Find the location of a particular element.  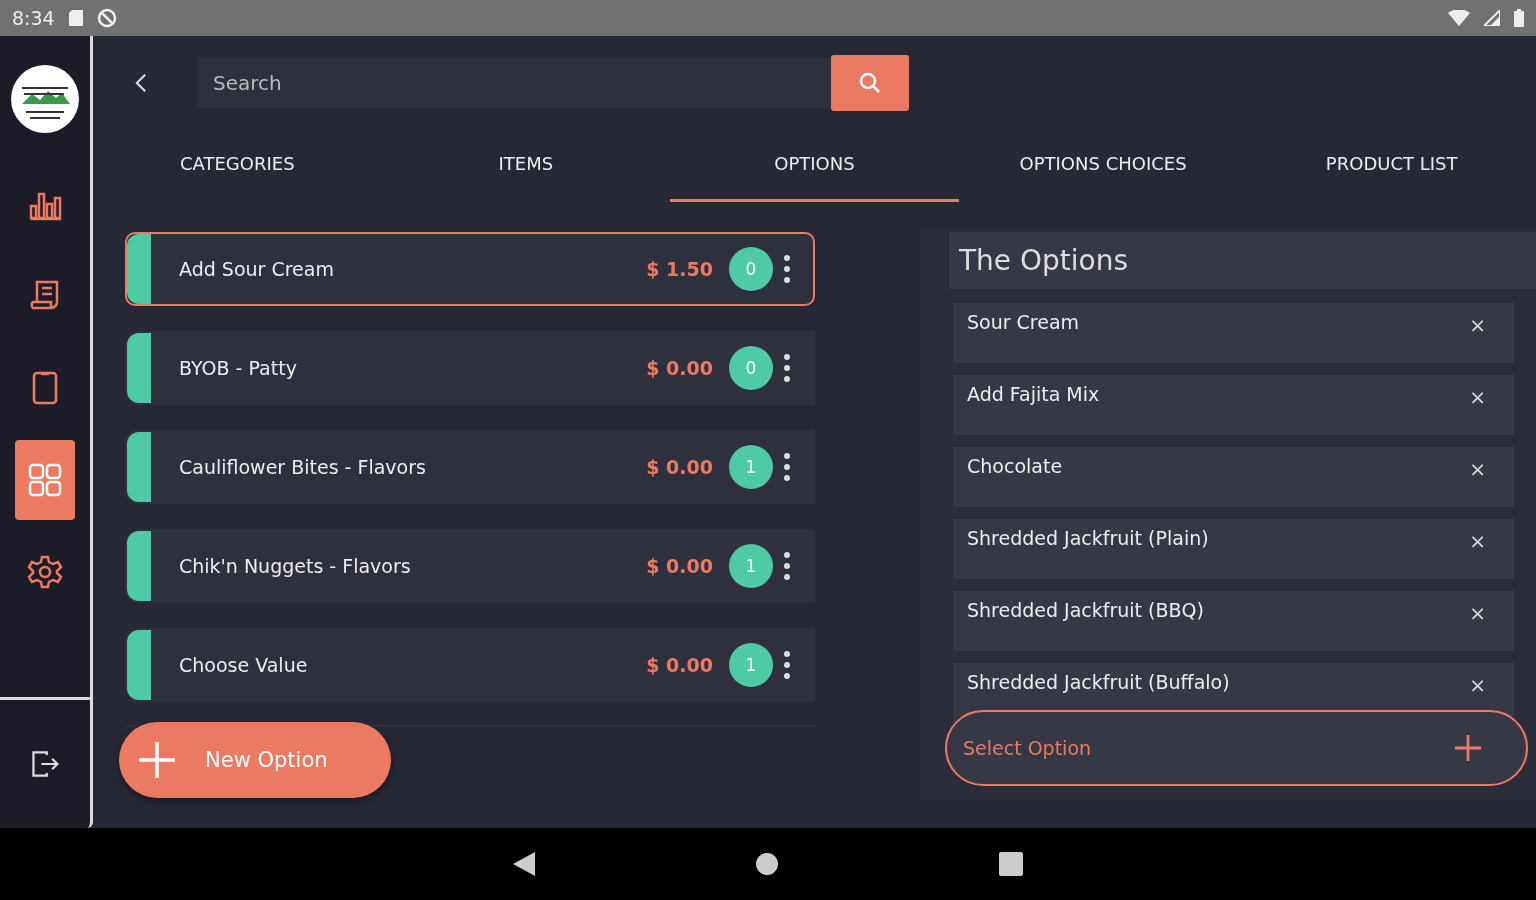

select-option-field: Select Option is located at coordinates (1236, 748).